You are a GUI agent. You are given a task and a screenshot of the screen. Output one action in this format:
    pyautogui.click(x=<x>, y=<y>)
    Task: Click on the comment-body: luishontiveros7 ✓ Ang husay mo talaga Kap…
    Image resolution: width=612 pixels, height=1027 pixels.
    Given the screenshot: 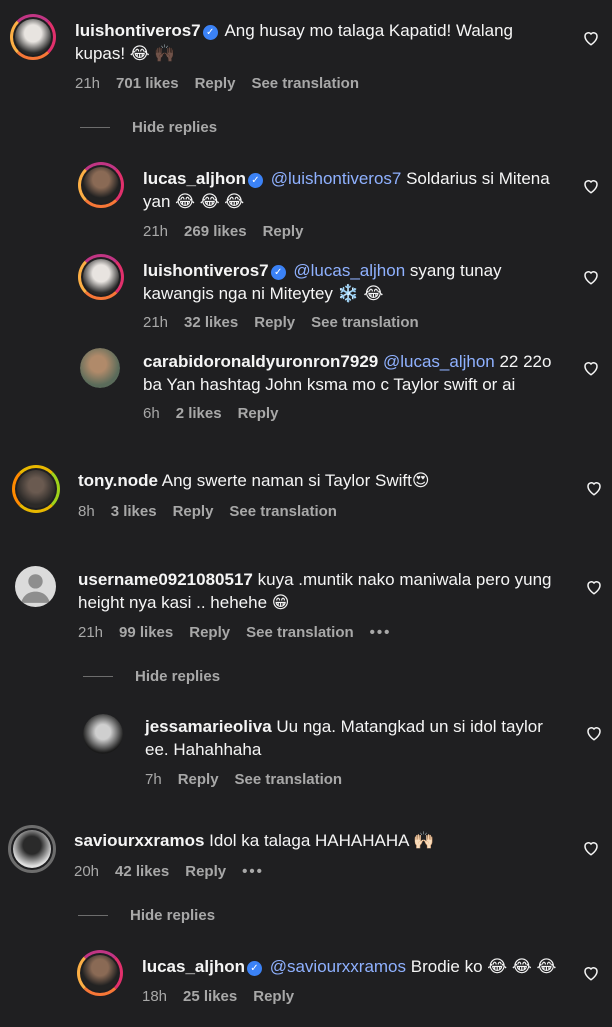 What is the action you would take?
    pyautogui.click(x=315, y=42)
    